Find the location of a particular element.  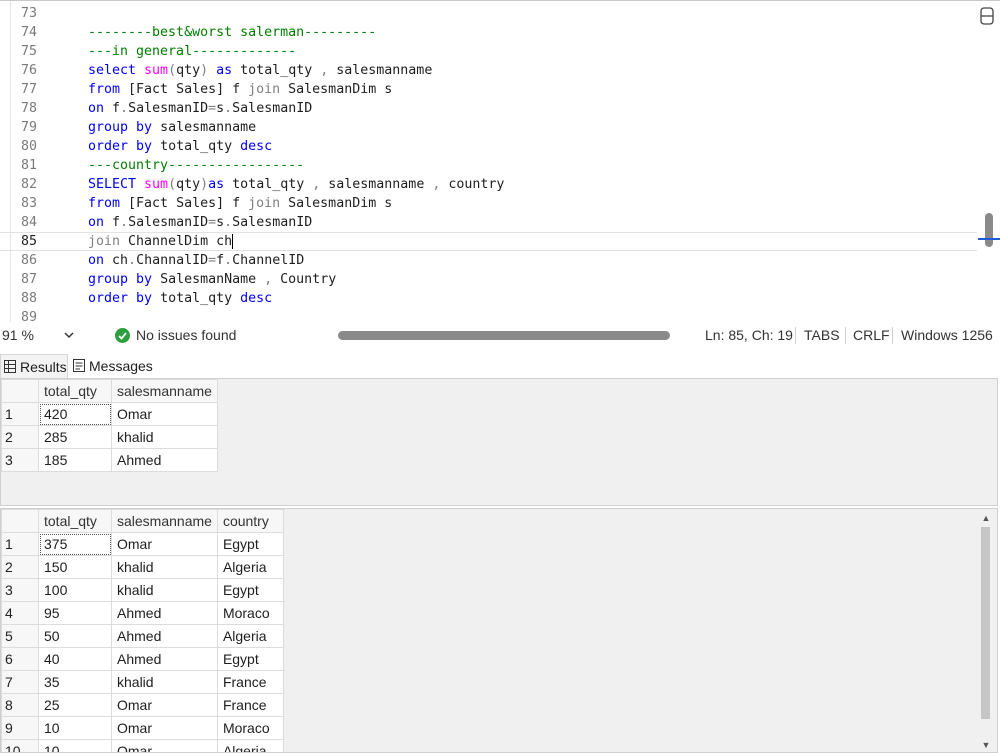

indent-mode: TABS is located at coordinates (822, 335).